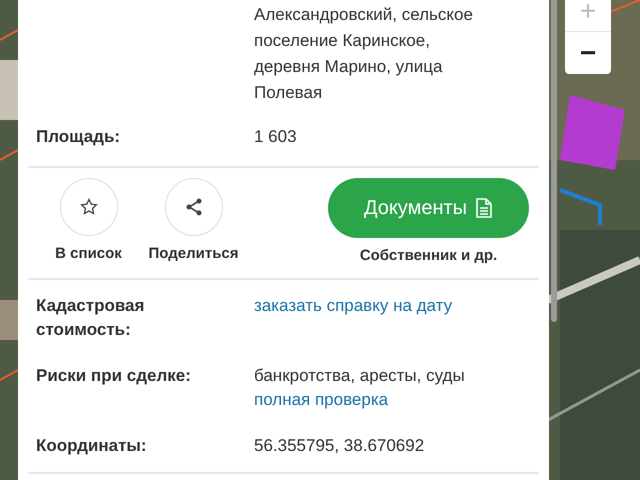 The image size is (640, 480). I want to click on detail-label: Координаты:, so click(92, 446).